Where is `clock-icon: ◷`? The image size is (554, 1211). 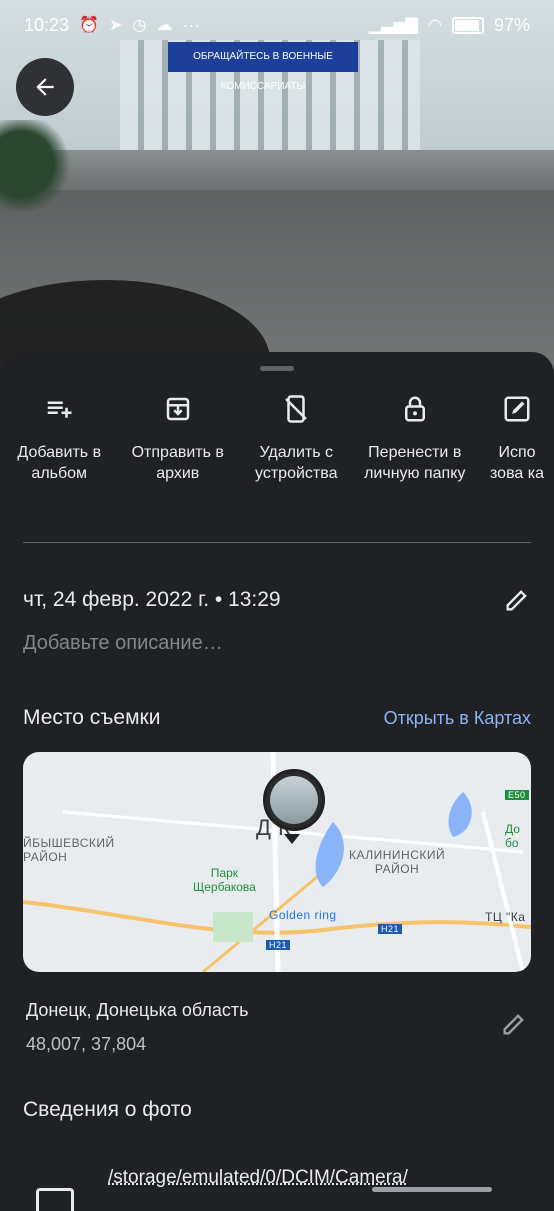
clock-icon: ◷ is located at coordinates (139, 25).